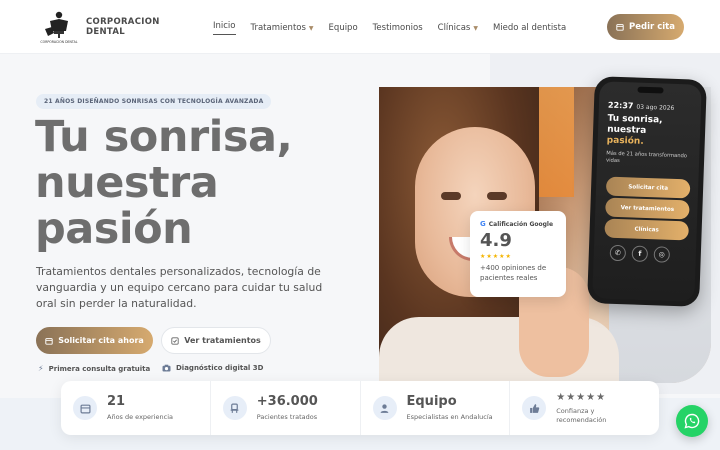 This screenshot has width=720, height=450. Describe the element at coordinates (662, 254) in the screenshot. I see `instagram-icon: ◎` at that location.